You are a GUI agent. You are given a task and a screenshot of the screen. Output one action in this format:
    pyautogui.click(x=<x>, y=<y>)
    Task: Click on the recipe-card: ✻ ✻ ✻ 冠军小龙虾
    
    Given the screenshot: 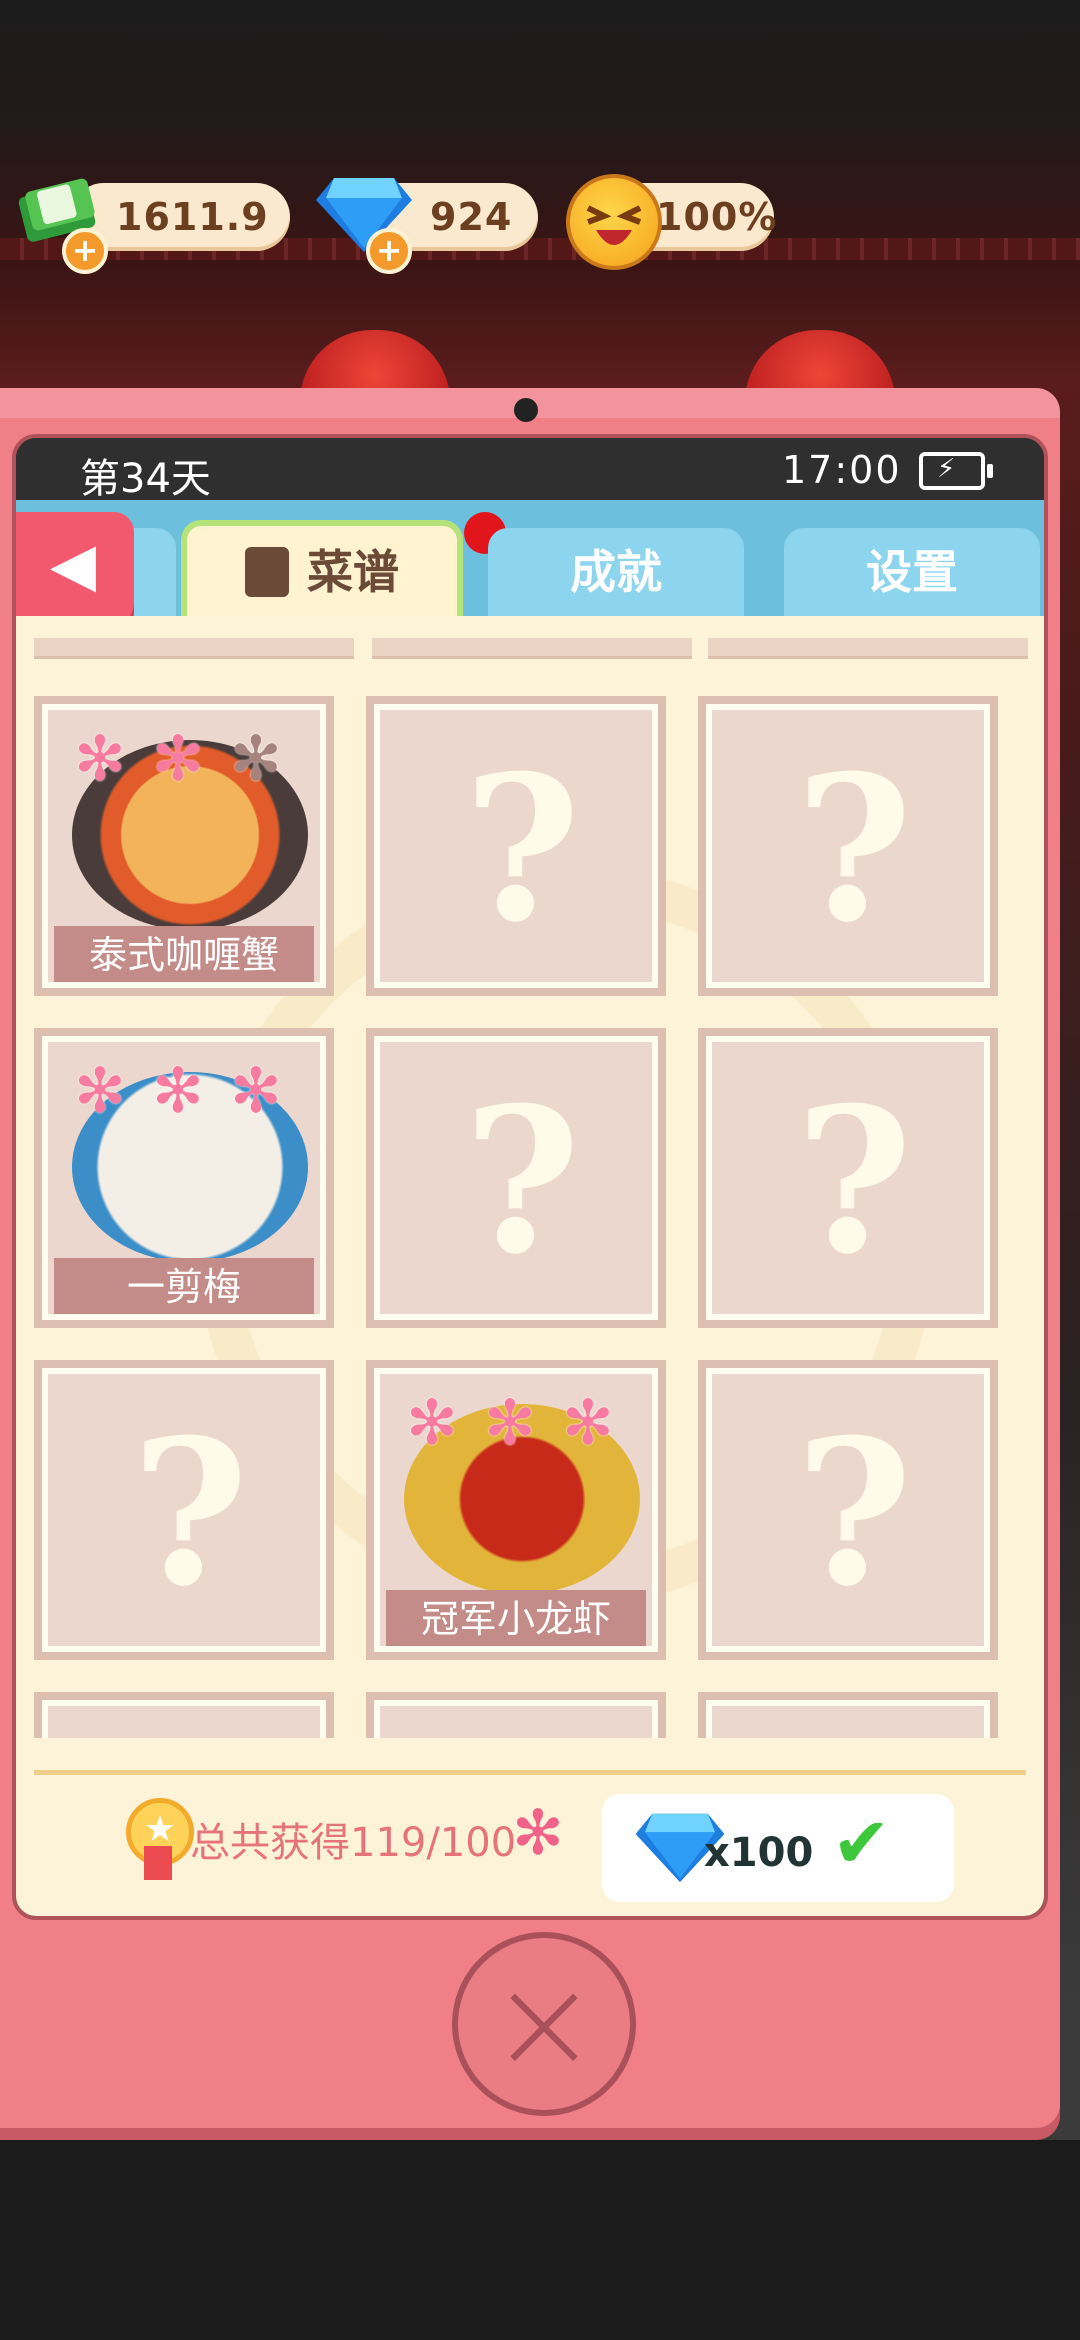 What is the action you would take?
    pyautogui.click(x=516, y=1510)
    